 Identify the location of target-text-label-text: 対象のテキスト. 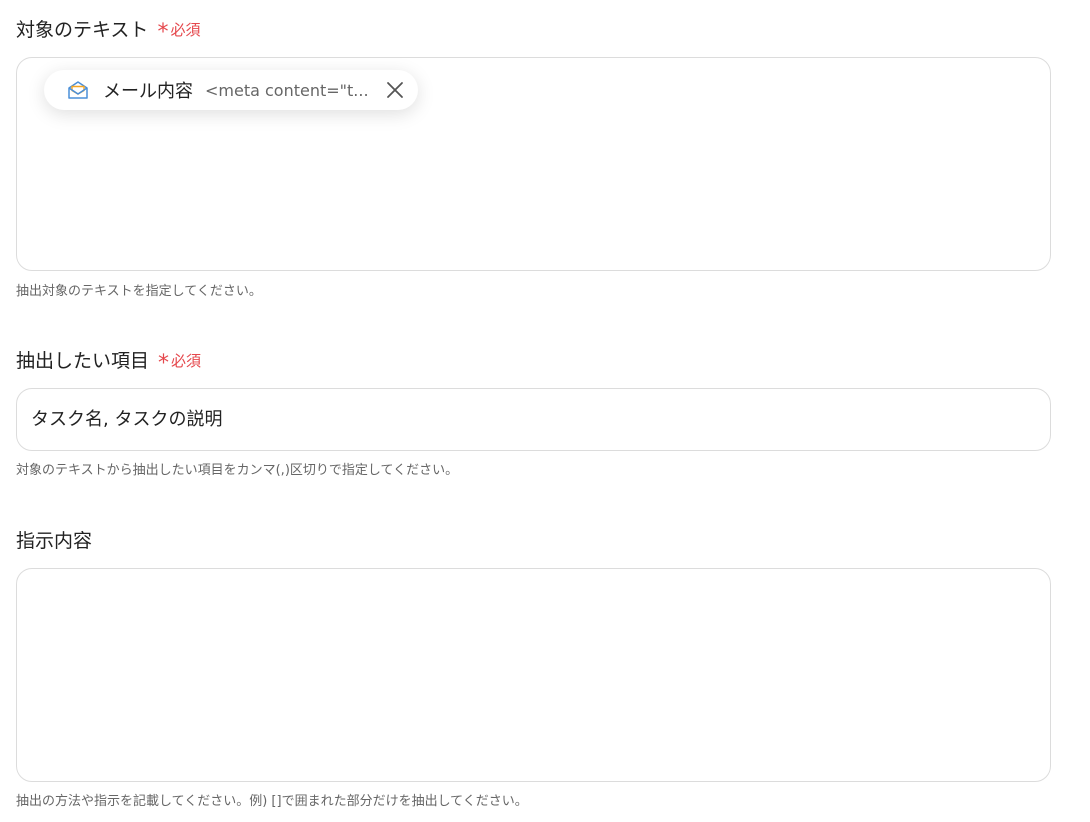
(82, 30).